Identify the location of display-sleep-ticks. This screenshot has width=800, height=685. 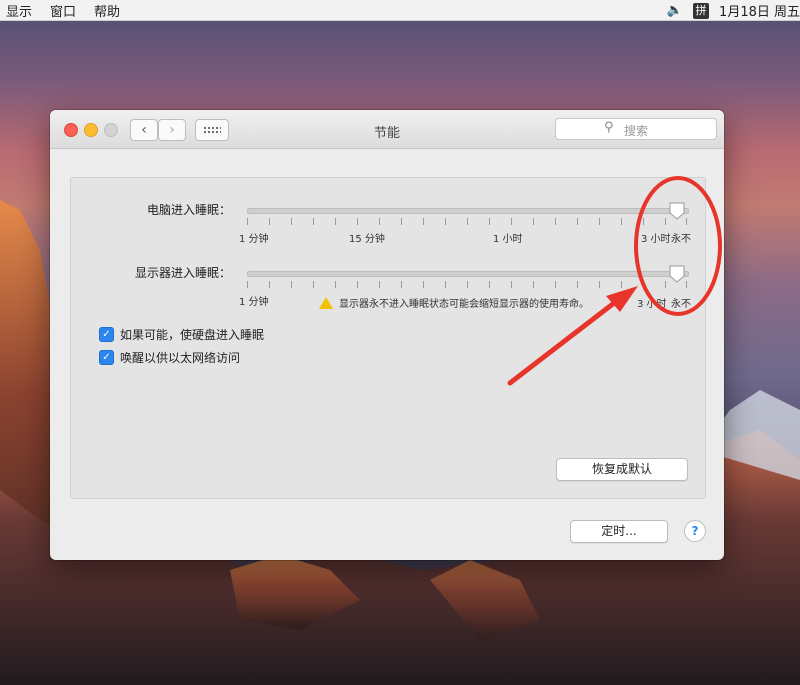
(467, 285).